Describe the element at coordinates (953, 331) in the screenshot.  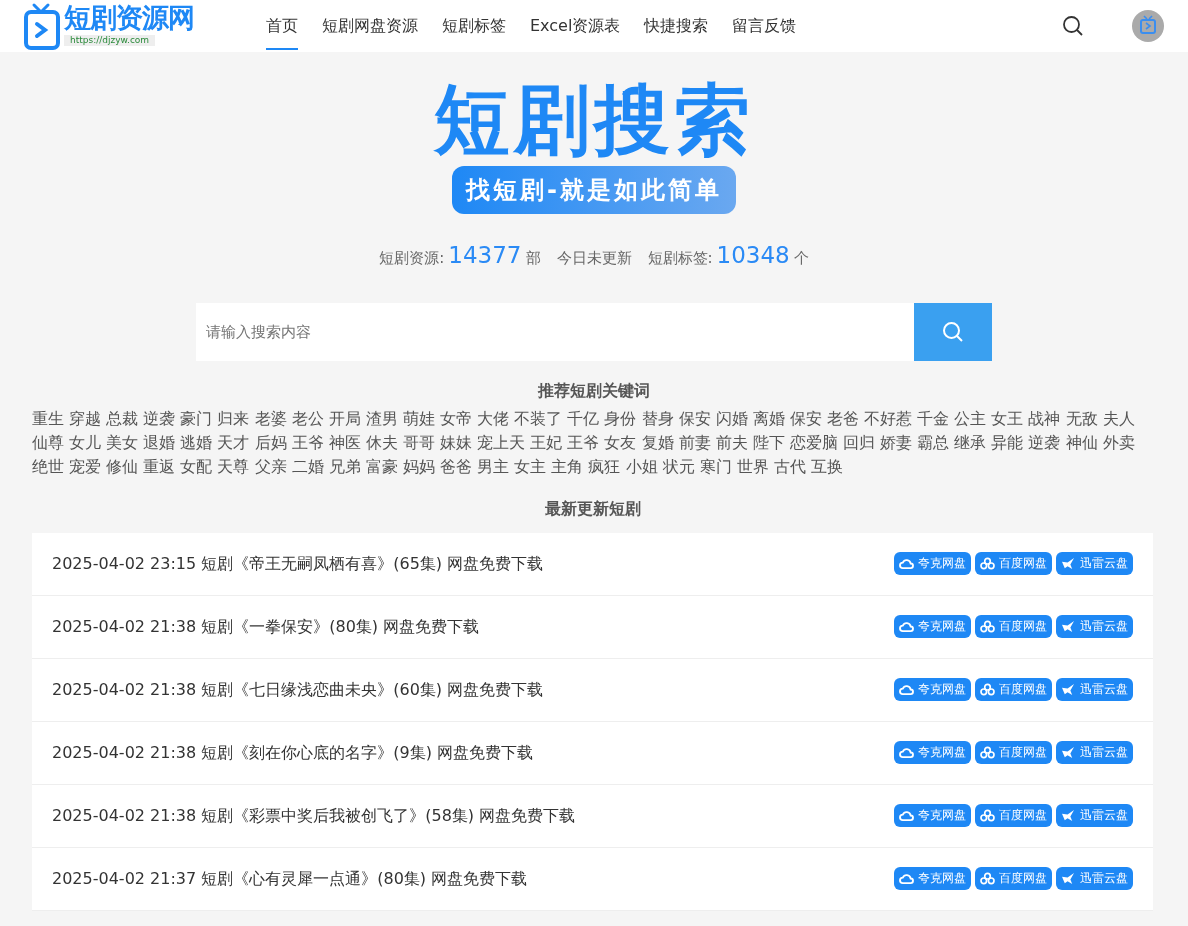
I see `search-button` at that location.